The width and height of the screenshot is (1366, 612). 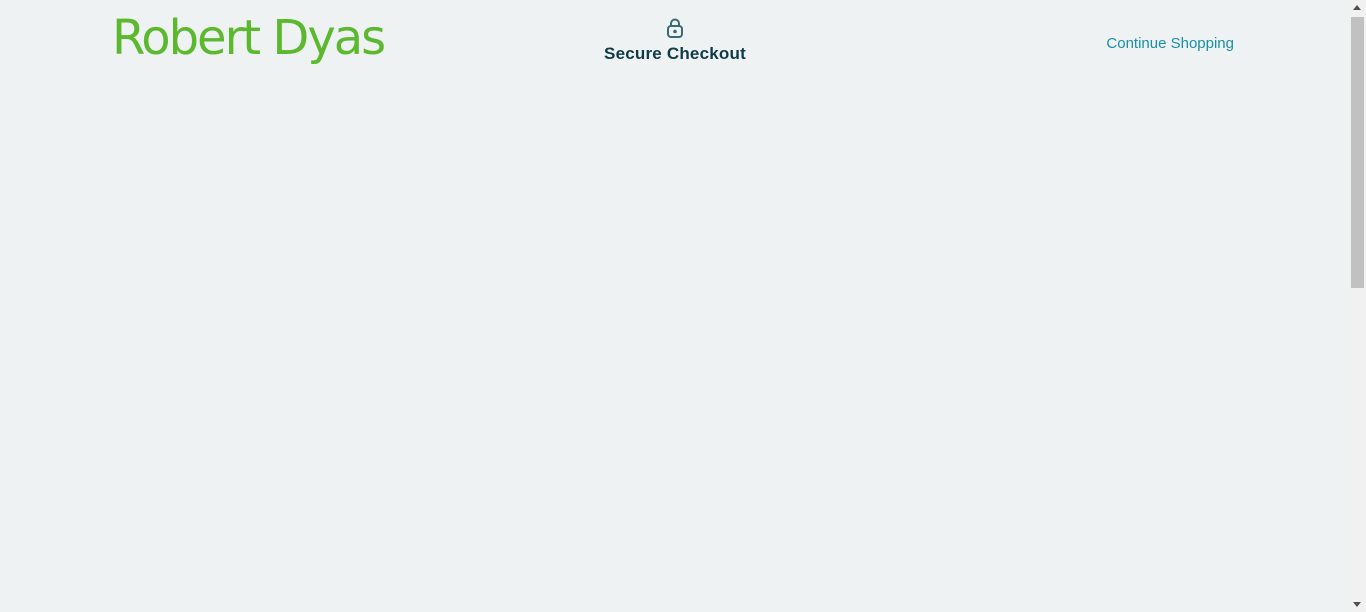 What do you see at coordinates (675, 41) in the screenshot?
I see `secure-checkout-heading: Secure Checkout` at bounding box center [675, 41].